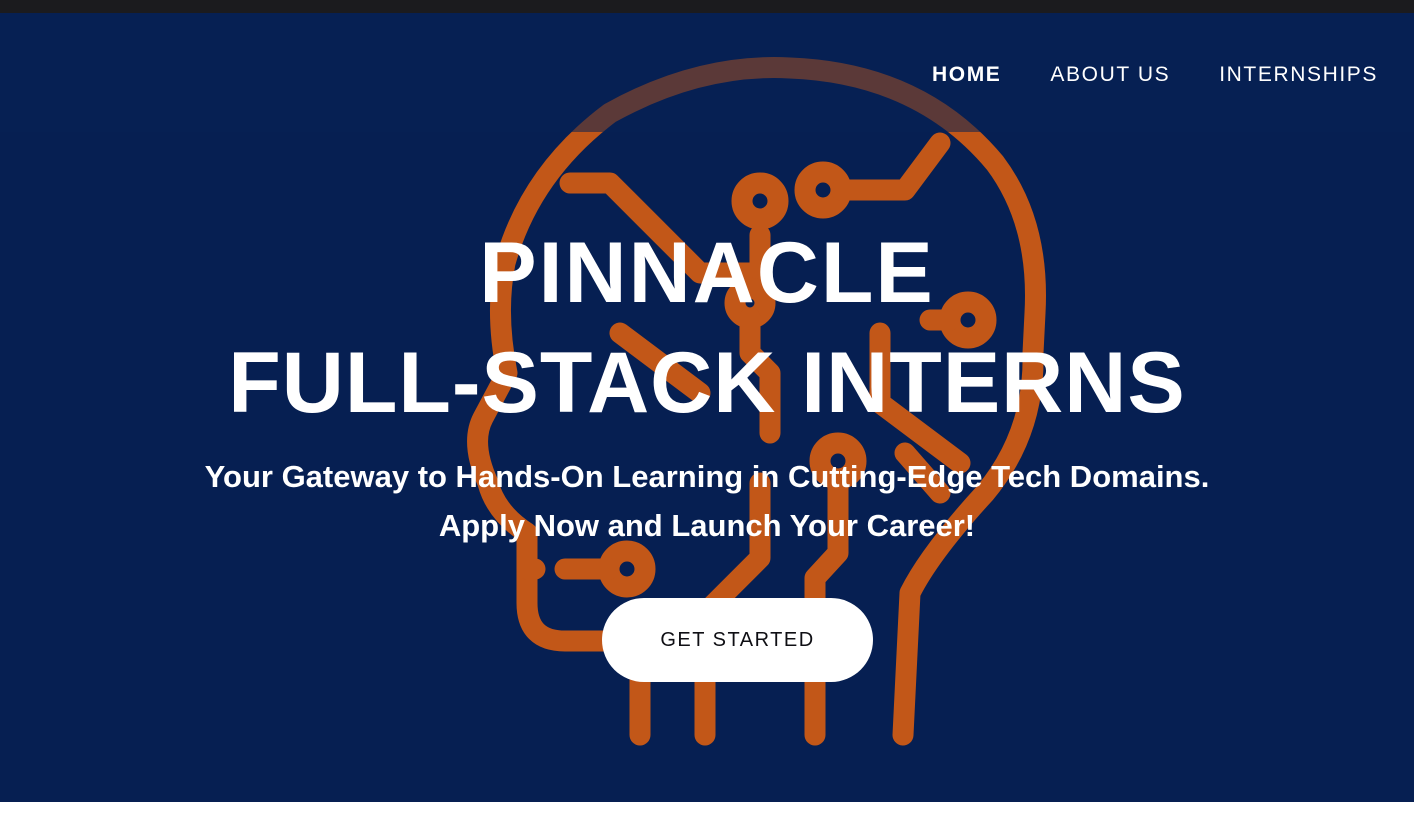 The width and height of the screenshot is (1414, 829). Describe the element at coordinates (707, 525) in the screenshot. I see `hero-subtitle-line-2: Apply Now and Launch Your Career!` at that location.